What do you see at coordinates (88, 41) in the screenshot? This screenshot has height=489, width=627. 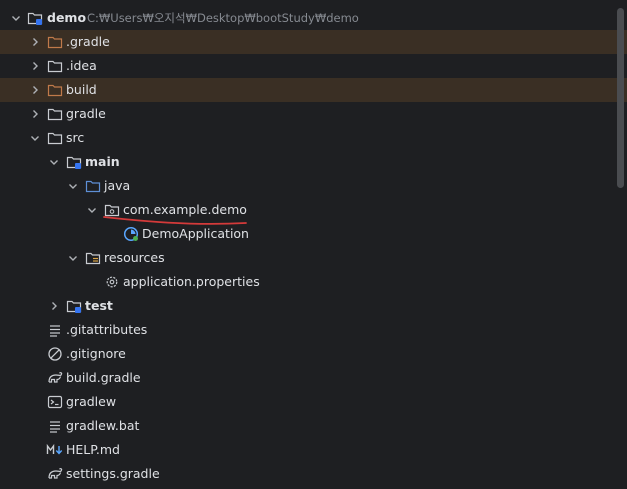 I see `item-label: .gradle` at bounding box center [88, 41].